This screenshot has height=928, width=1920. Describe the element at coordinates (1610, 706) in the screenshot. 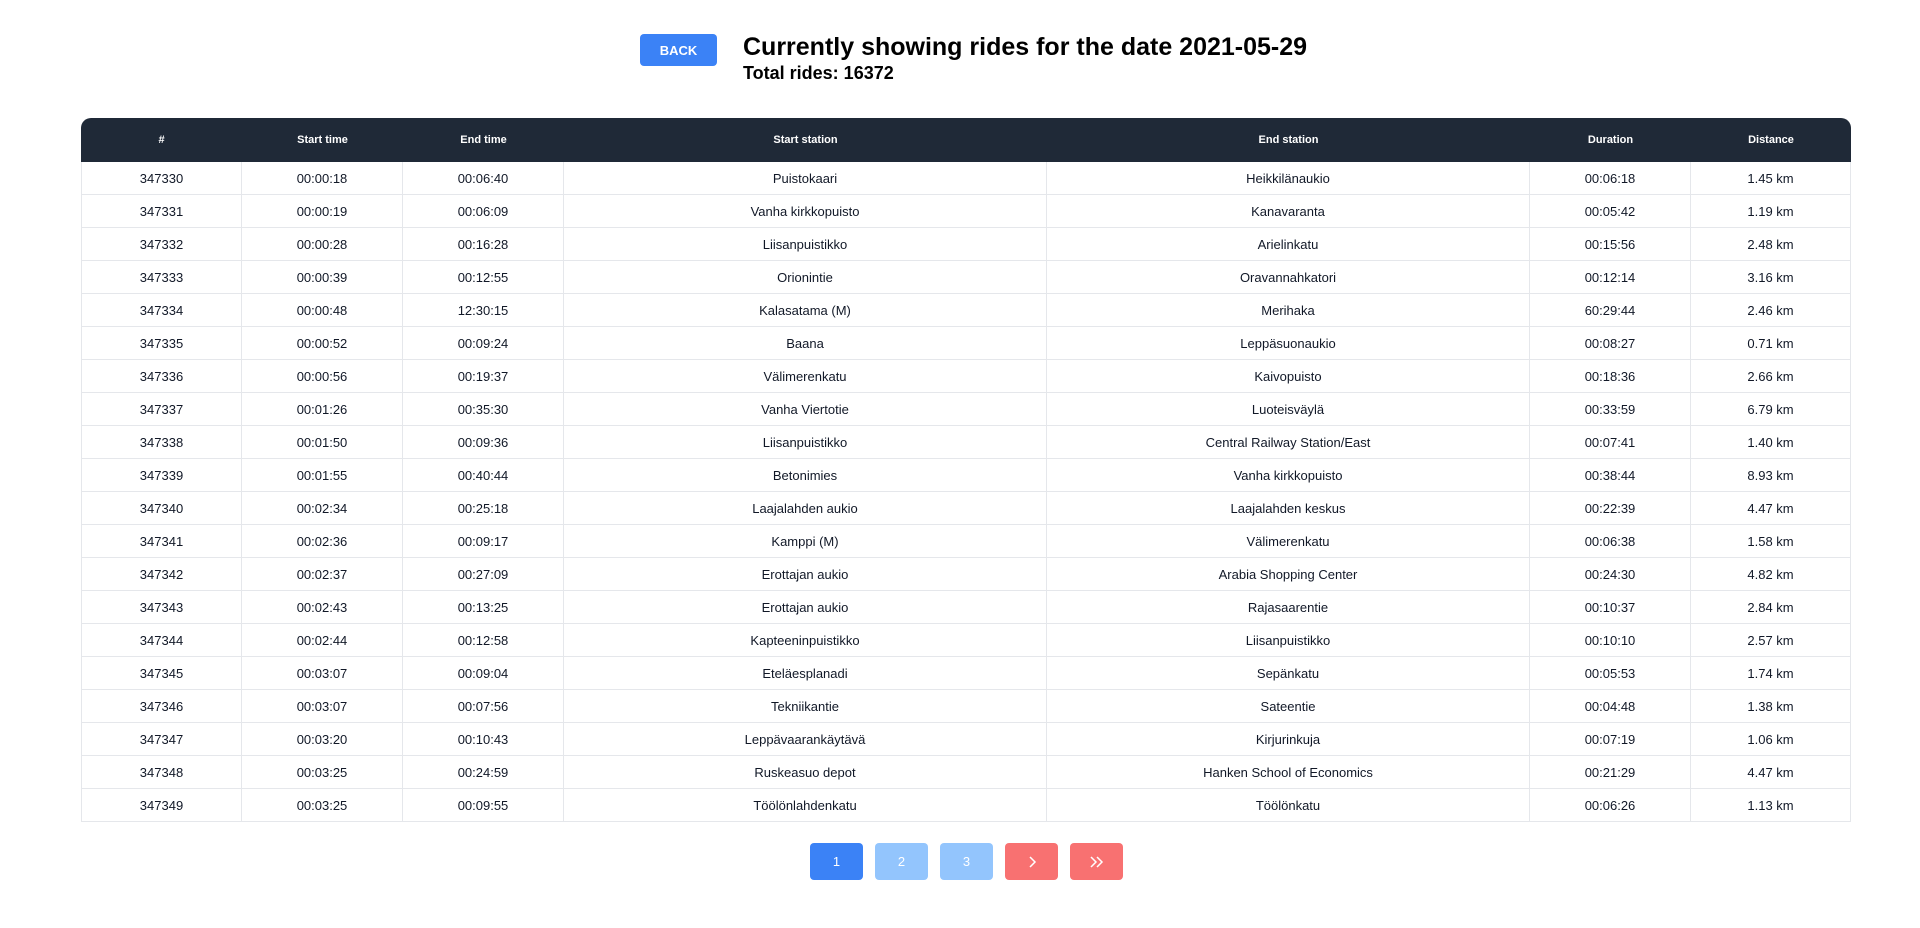

I see `duration-cell: 00:04:48` at that location.